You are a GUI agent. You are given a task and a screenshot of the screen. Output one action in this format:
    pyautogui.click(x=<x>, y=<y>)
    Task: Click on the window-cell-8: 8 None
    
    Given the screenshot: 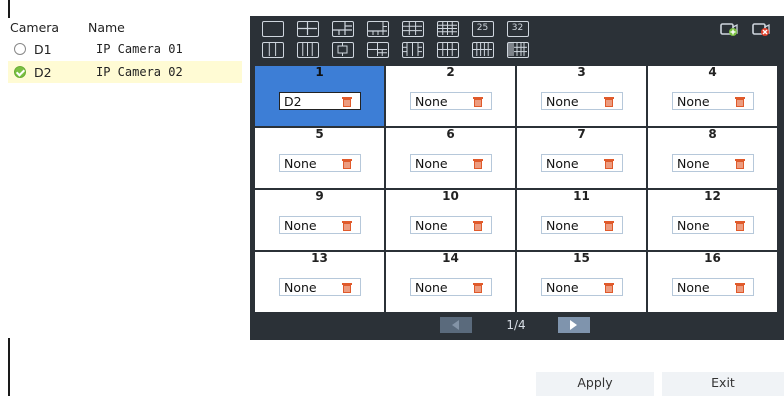 What is the action you would take?
    pyautogui.click(x=712, y=157)
    